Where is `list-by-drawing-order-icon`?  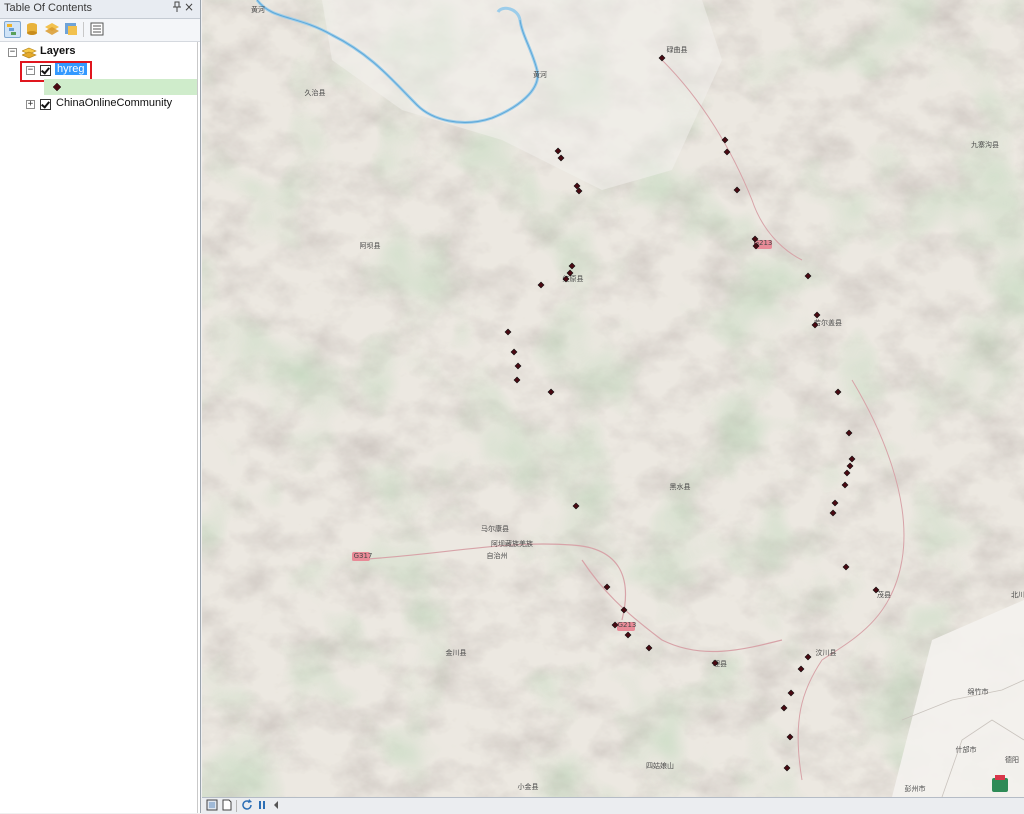
list-by-drawing-order-icon is located at coordinates (12, 29).